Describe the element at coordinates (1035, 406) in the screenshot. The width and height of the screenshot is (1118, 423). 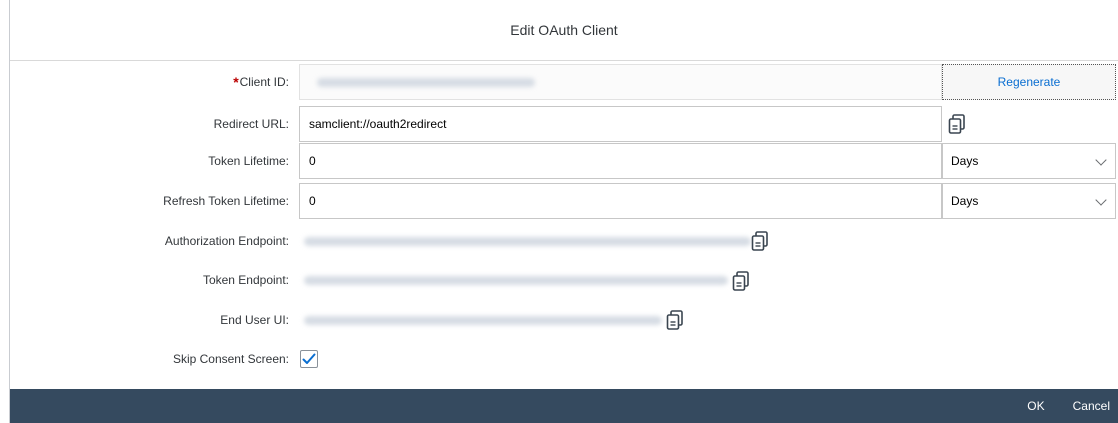
I see `ok-button: OK` at that location.